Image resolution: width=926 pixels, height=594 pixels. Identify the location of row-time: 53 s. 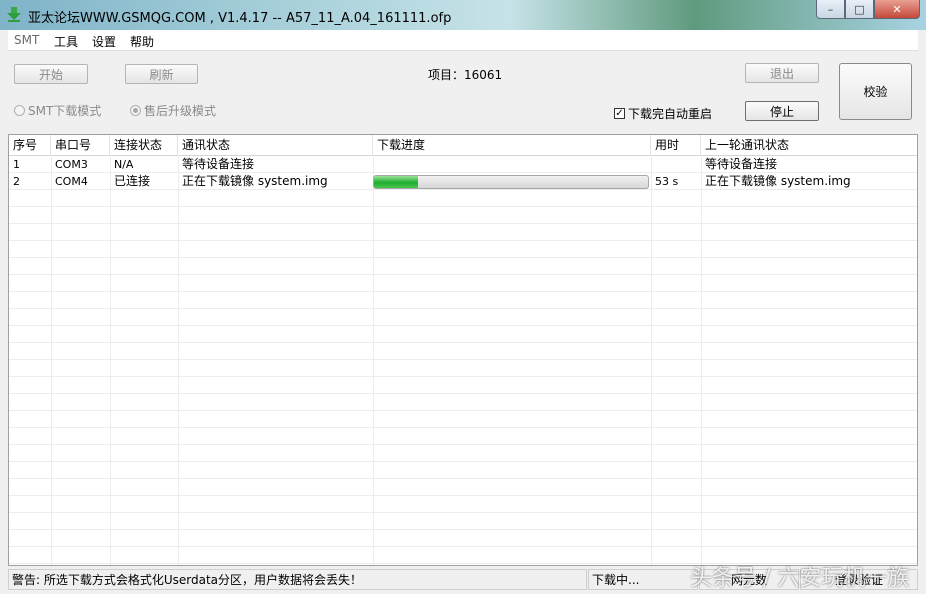
(667, 181).